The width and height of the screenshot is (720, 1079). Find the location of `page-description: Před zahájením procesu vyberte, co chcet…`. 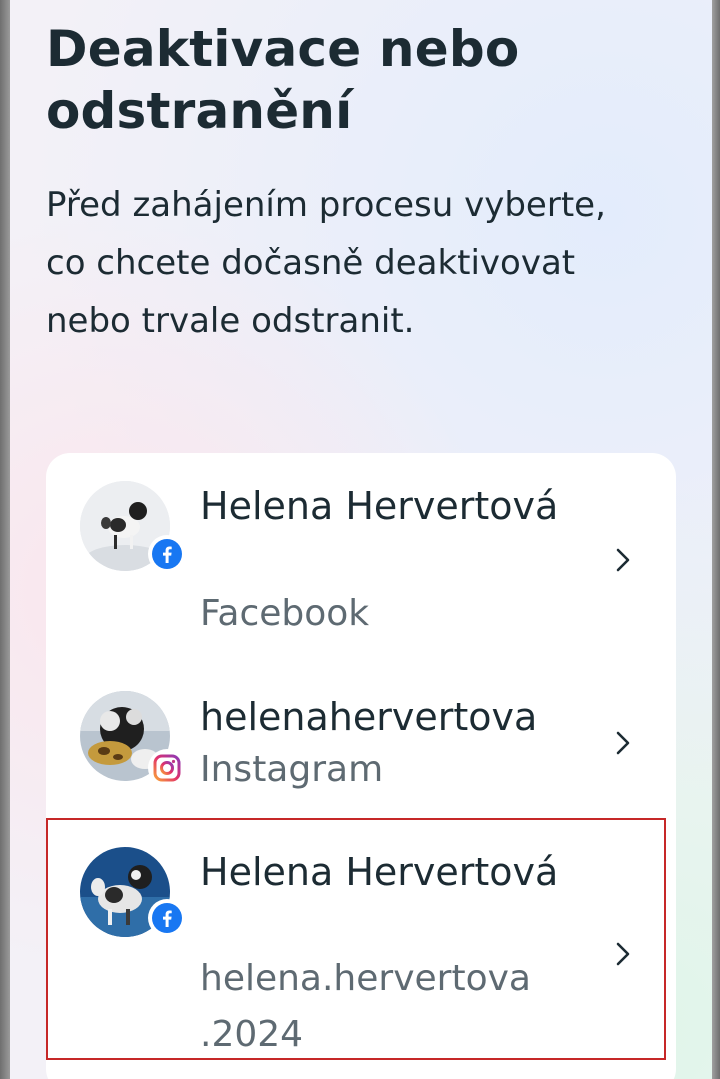

page-description: Před zahájením procesu vyberte, co chcet… is located at coordinates (326, 263).